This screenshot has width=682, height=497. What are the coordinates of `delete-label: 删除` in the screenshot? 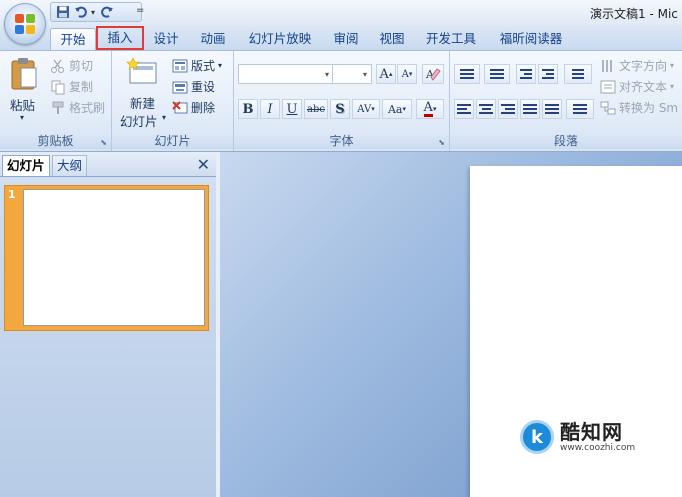 It's located at (203, 108).